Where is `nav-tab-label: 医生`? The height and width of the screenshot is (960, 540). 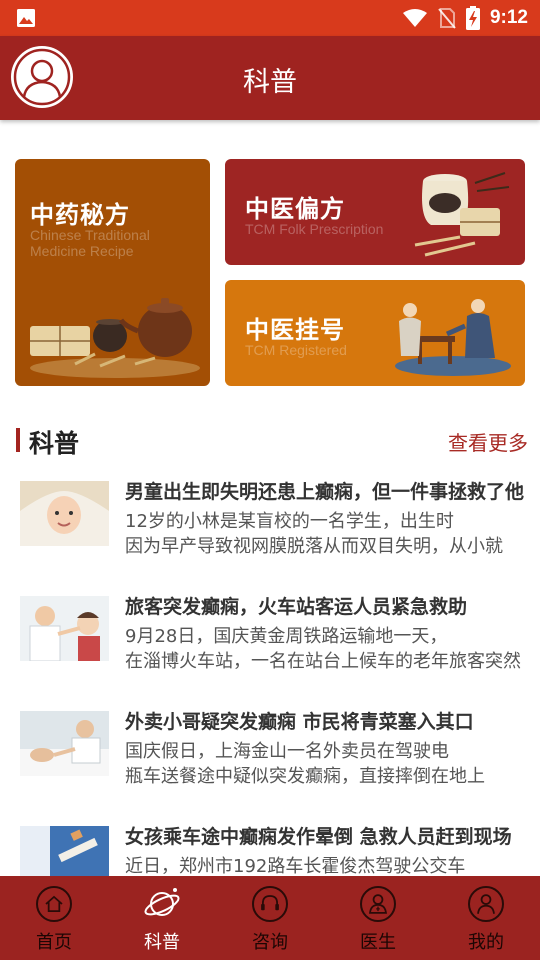 nav-tab-label: 医生 is located at coordinates (378, 942).